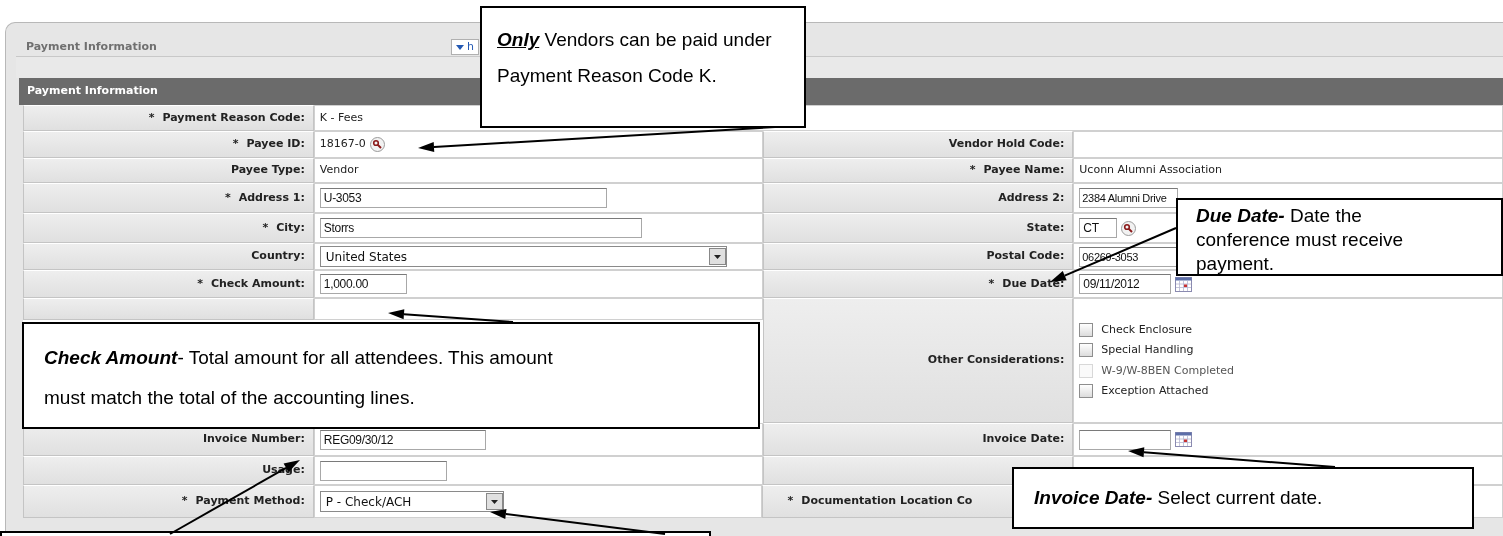 The width and height of the screenshot is (1503, 536). I want to click on field-label: Invoice Number:, so click(253, 439).